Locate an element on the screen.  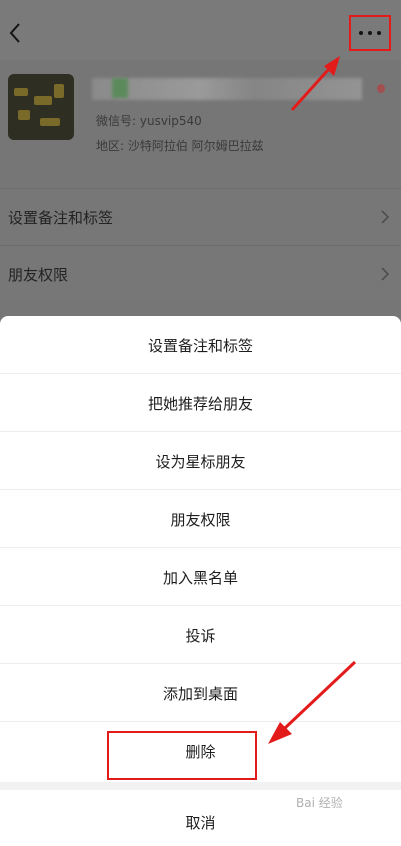
sheet-item-star: 设为星标朋友 is located at coordinates (200, 461).